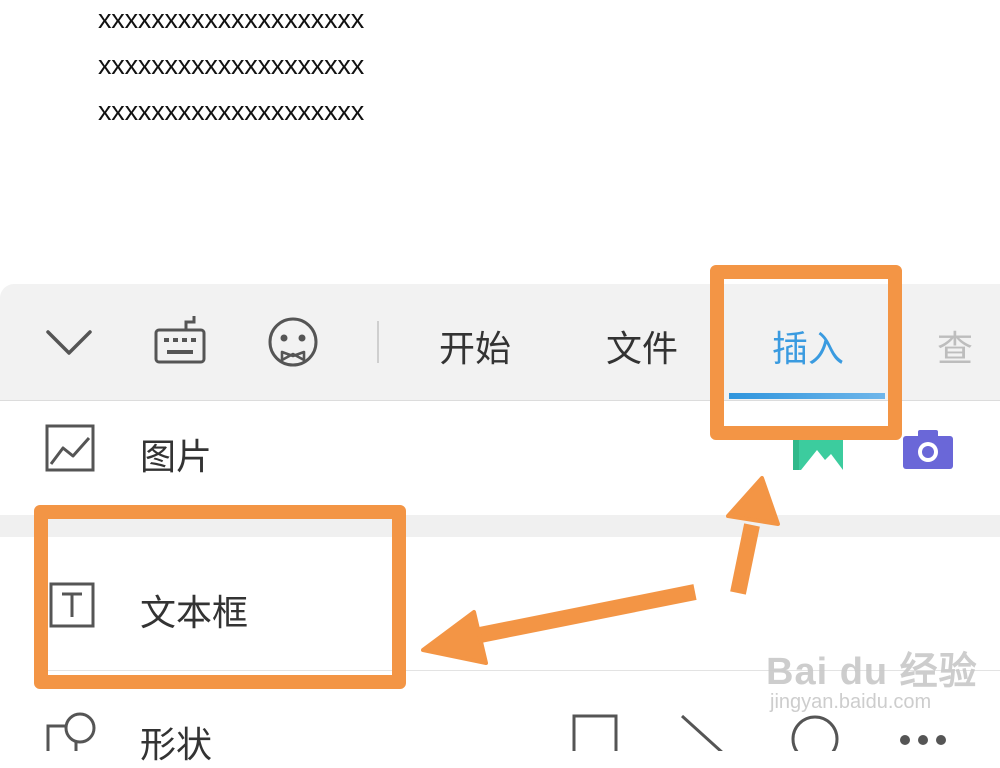 The height and width of the screenshot is (768, 1000). Describe the element at coordinates (745, 559) in the screenshot. I see `arrow-shaft-up` at that location.